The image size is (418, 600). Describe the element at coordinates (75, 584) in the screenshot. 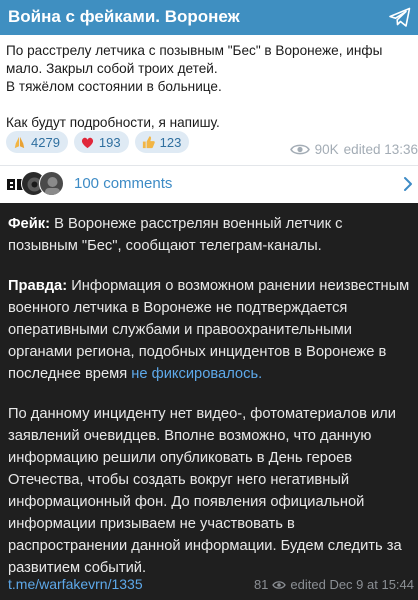

I see `post-link: t.me/warfakevrn/1335` at that location.